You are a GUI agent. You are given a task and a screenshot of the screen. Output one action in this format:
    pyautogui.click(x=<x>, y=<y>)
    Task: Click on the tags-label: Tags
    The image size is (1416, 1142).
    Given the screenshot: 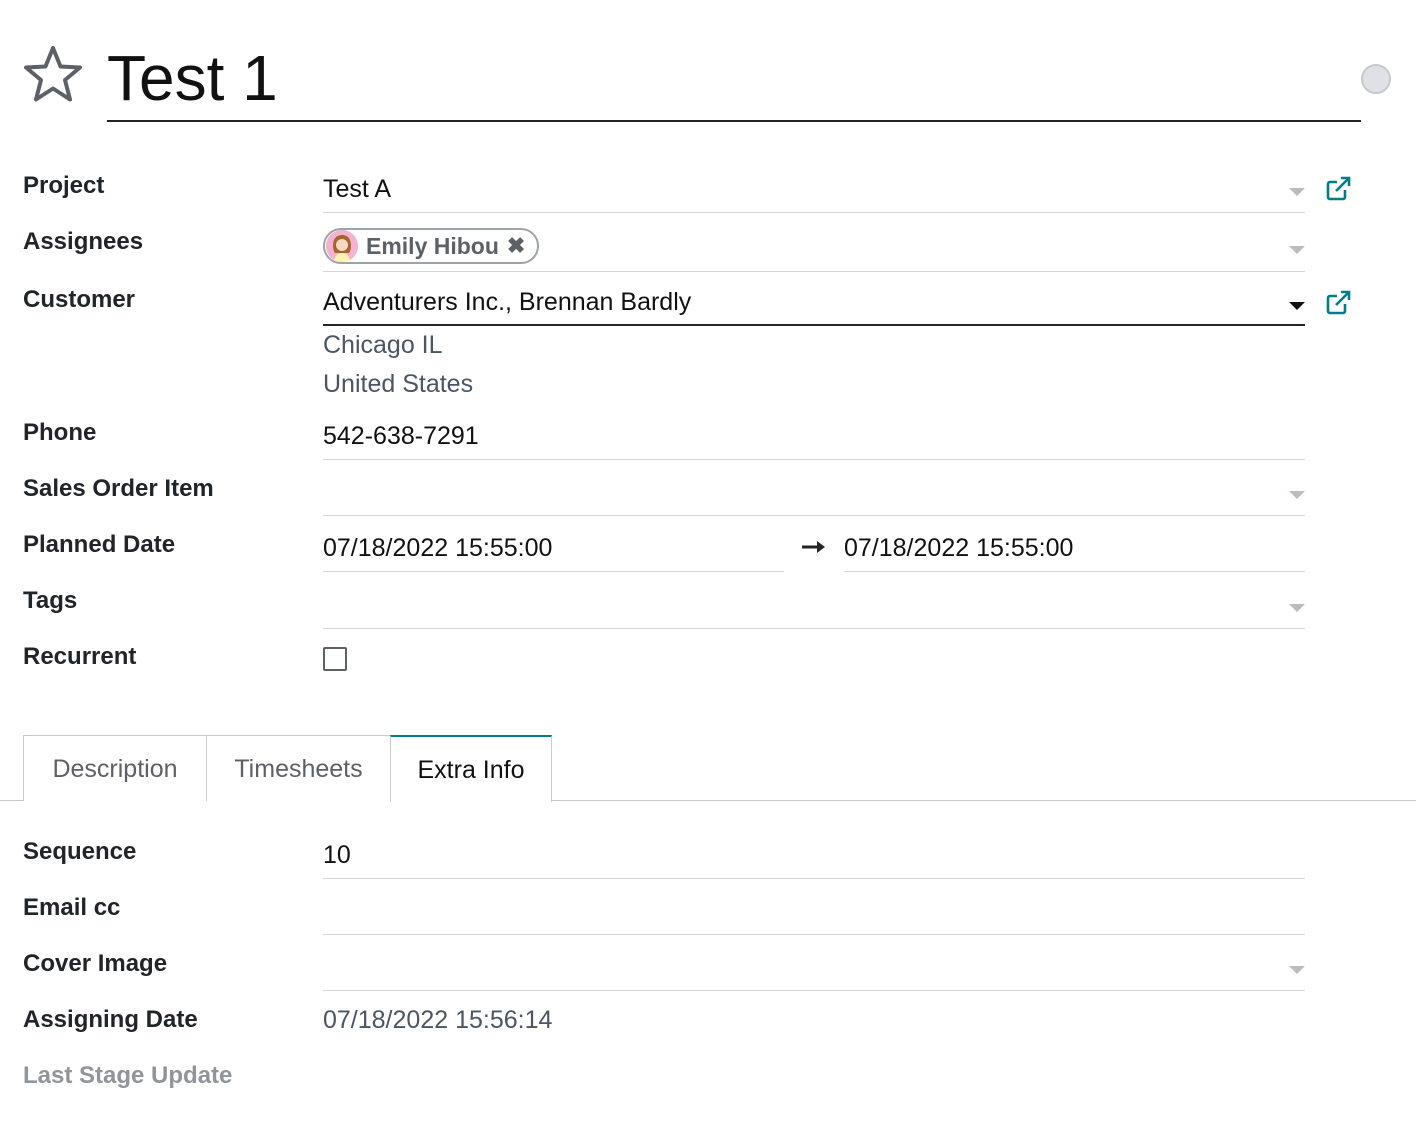 What is the action you would take?
    pyautogui.click(x=50, y=600)
    